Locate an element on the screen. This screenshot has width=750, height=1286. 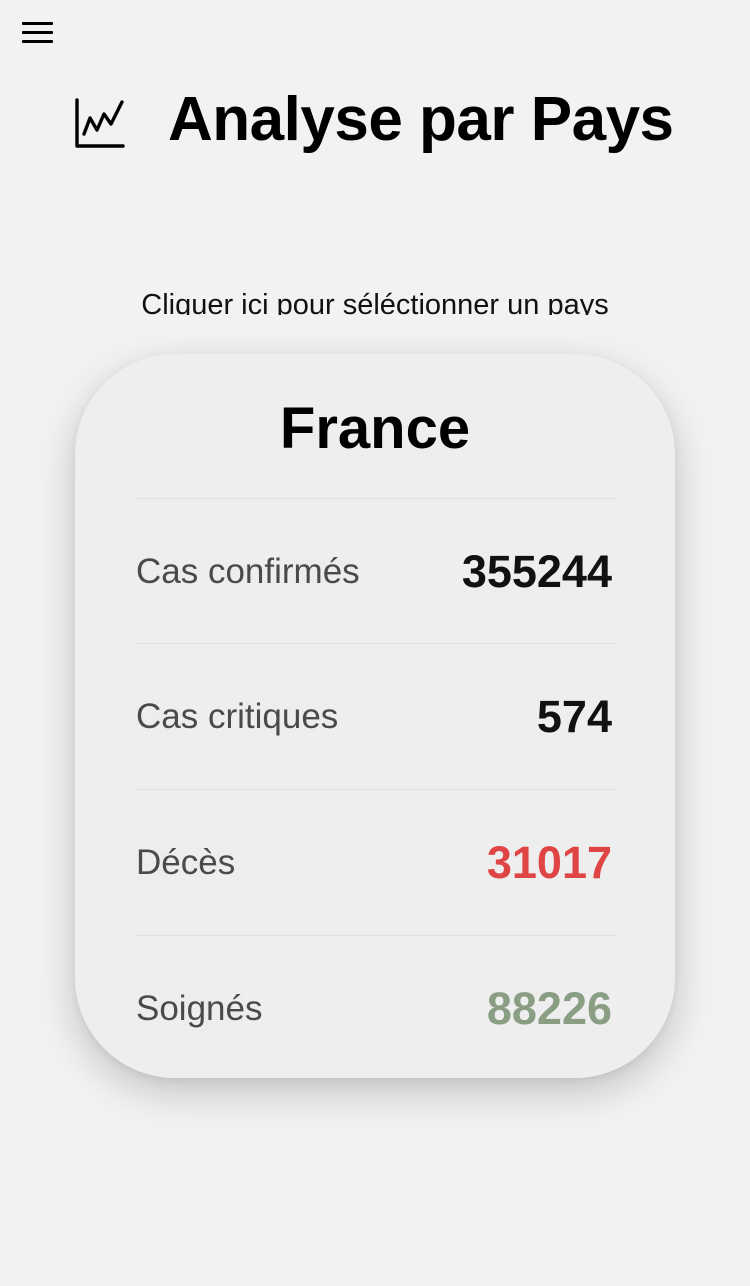
menu-bar-bottom is located at coordinates (37, 41).